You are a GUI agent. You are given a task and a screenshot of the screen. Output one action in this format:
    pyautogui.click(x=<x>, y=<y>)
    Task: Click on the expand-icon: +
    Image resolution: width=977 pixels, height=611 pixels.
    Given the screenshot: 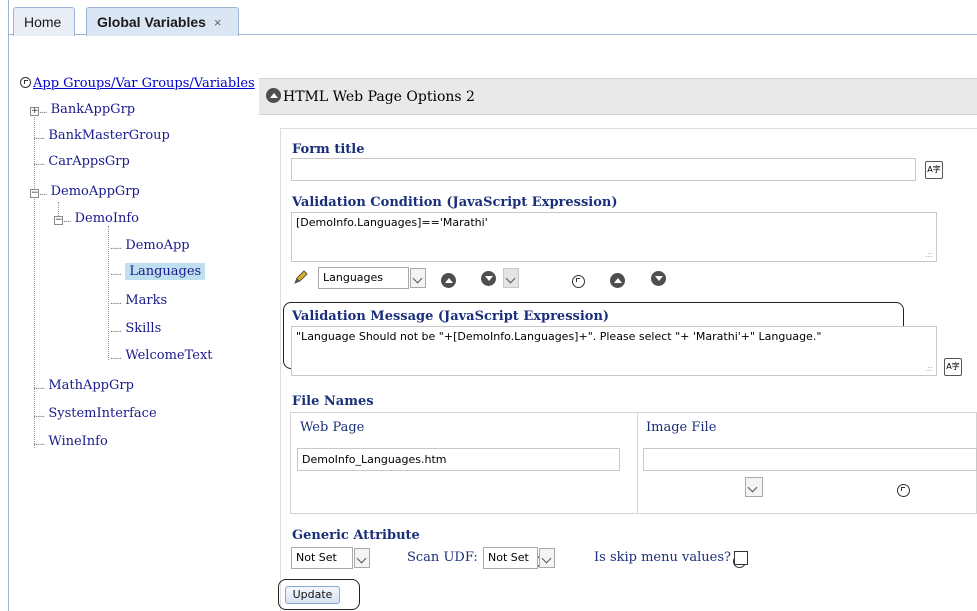 What is the action you would take?
    pyautogui.click(x=34, y=111)
    